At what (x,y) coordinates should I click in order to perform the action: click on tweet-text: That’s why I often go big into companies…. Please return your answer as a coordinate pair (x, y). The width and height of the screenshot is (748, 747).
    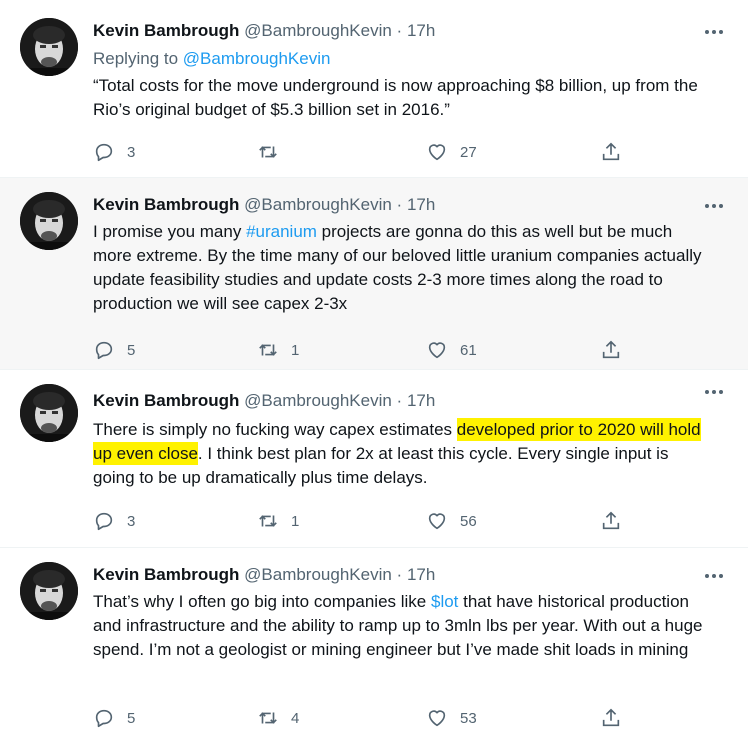
    Looking at the image, I should click on (403, 626).